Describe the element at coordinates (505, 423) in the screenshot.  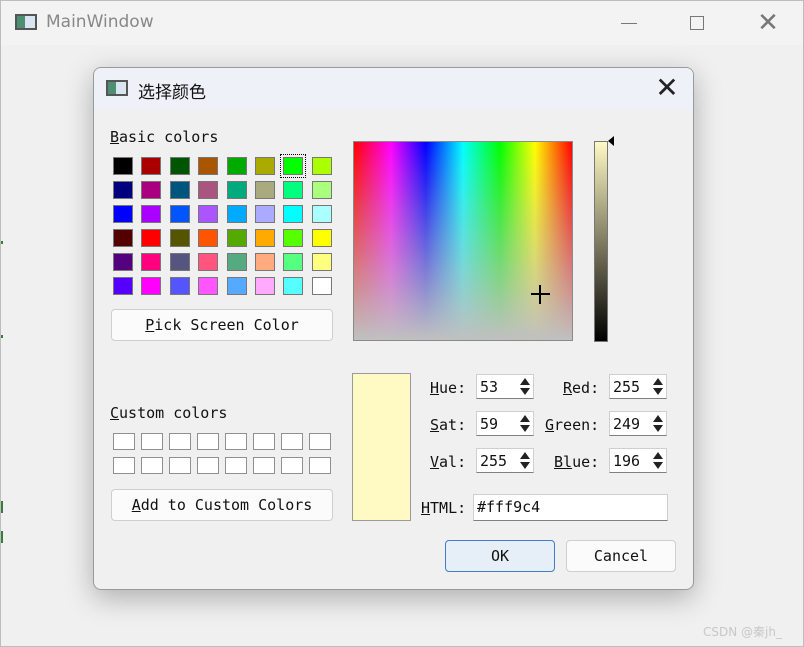
I see `sat-spinbox: 59` at that location.